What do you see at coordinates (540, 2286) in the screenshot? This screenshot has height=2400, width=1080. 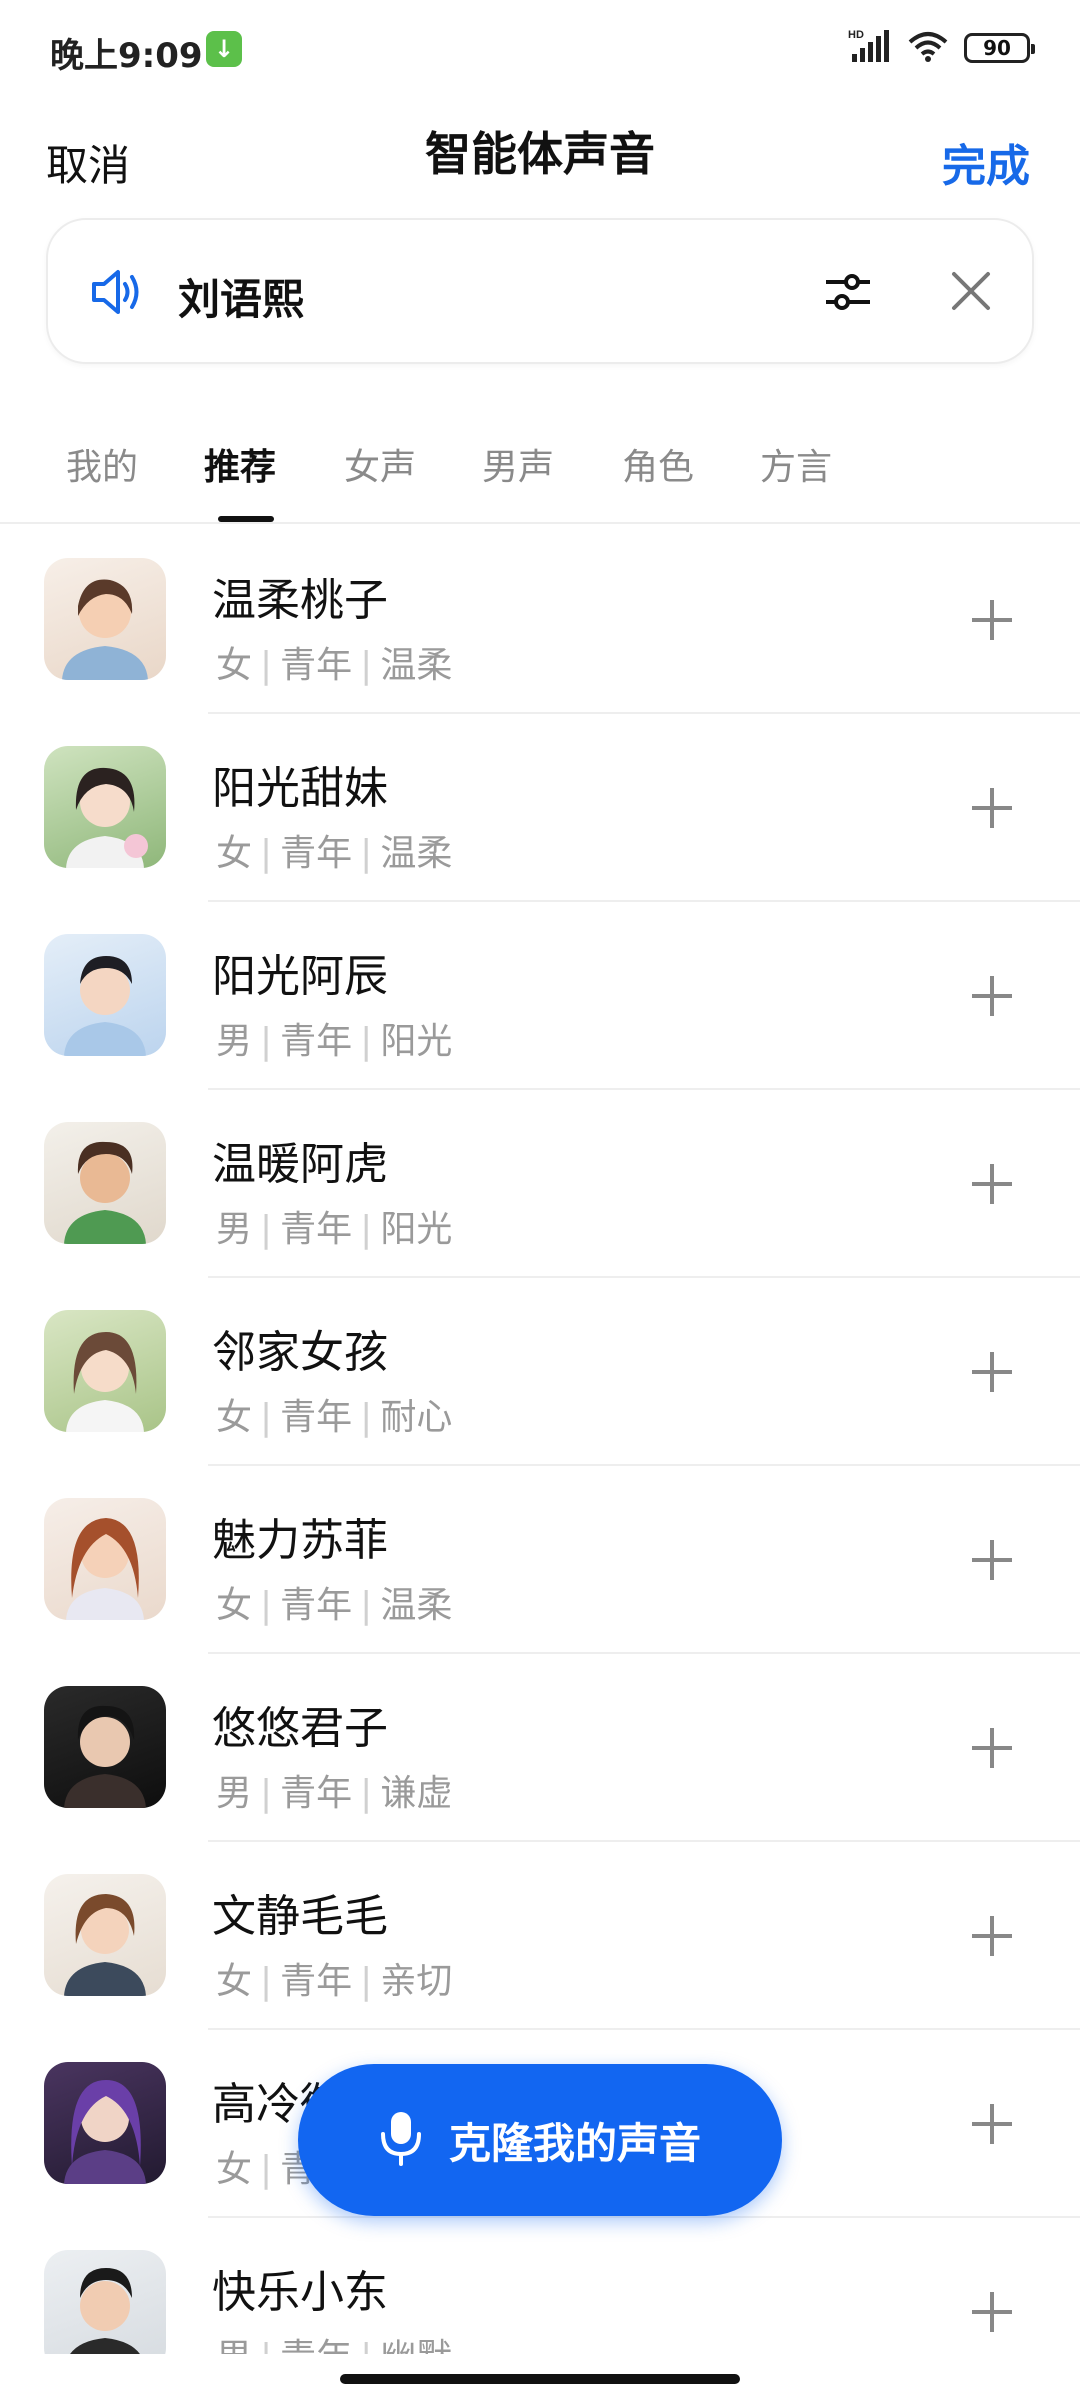 I see `list-item: 快乐小东 男|青年|幽默` at bounding box center [540, 2286].